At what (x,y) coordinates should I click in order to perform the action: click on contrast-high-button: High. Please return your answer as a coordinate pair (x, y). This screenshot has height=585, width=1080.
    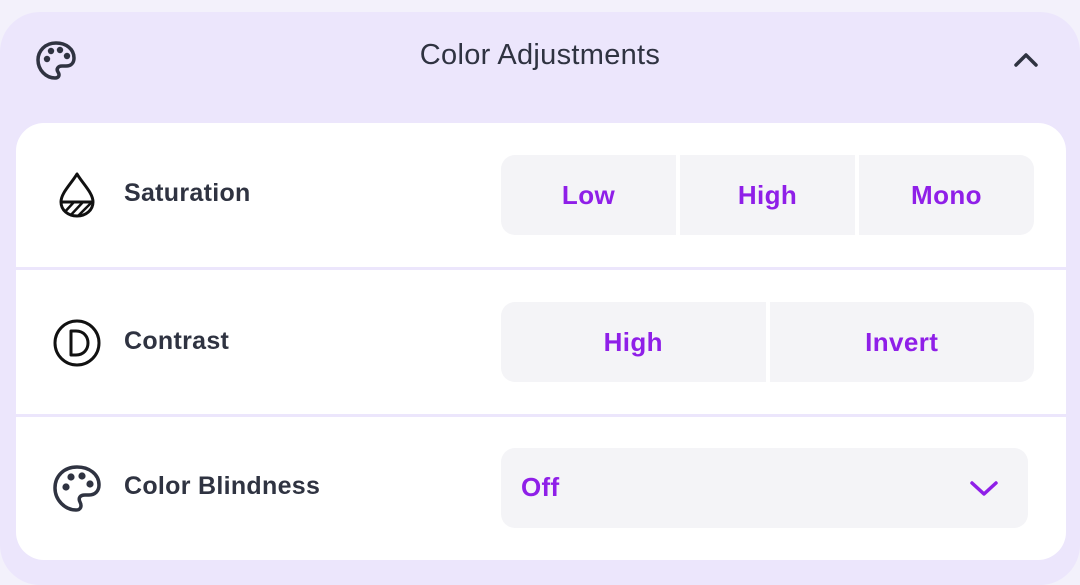
    Looking at the image, I should click on (633, 342).